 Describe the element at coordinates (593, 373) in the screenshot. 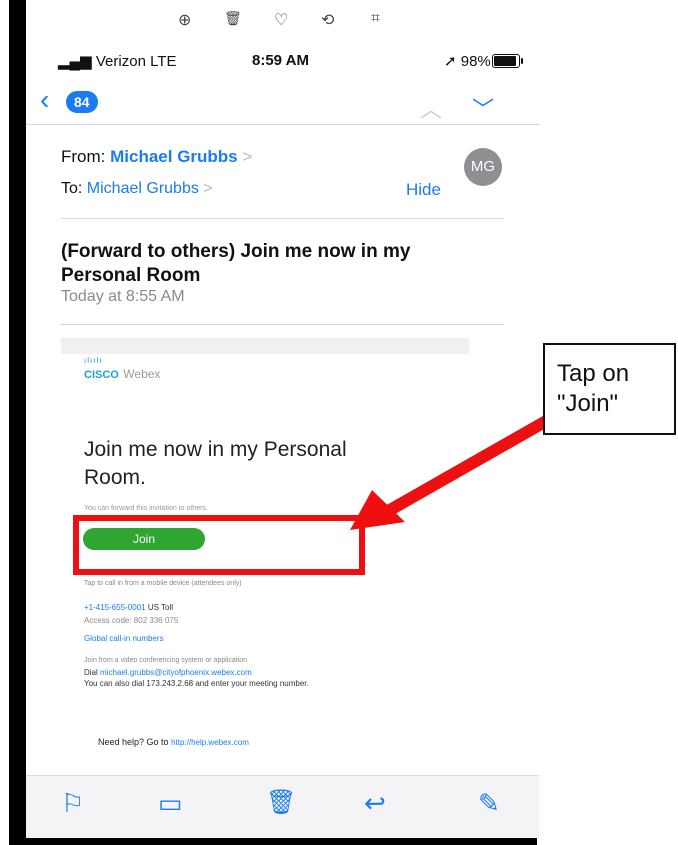

I see `callout-line-1: Tap on` at that location.